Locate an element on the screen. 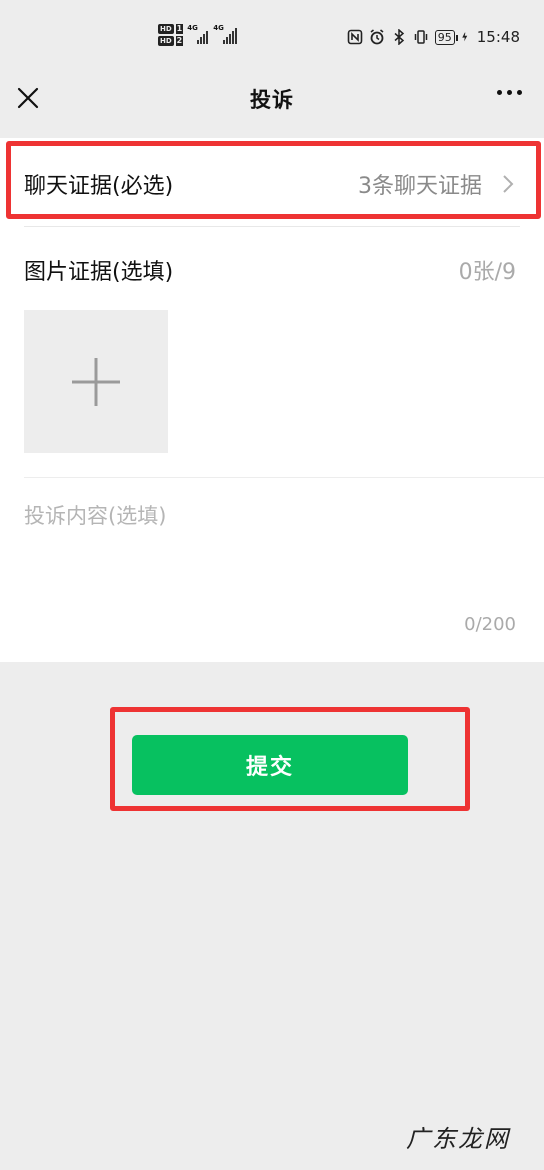  status-icons: 95 15:48 is located at coordinates (433, 37).